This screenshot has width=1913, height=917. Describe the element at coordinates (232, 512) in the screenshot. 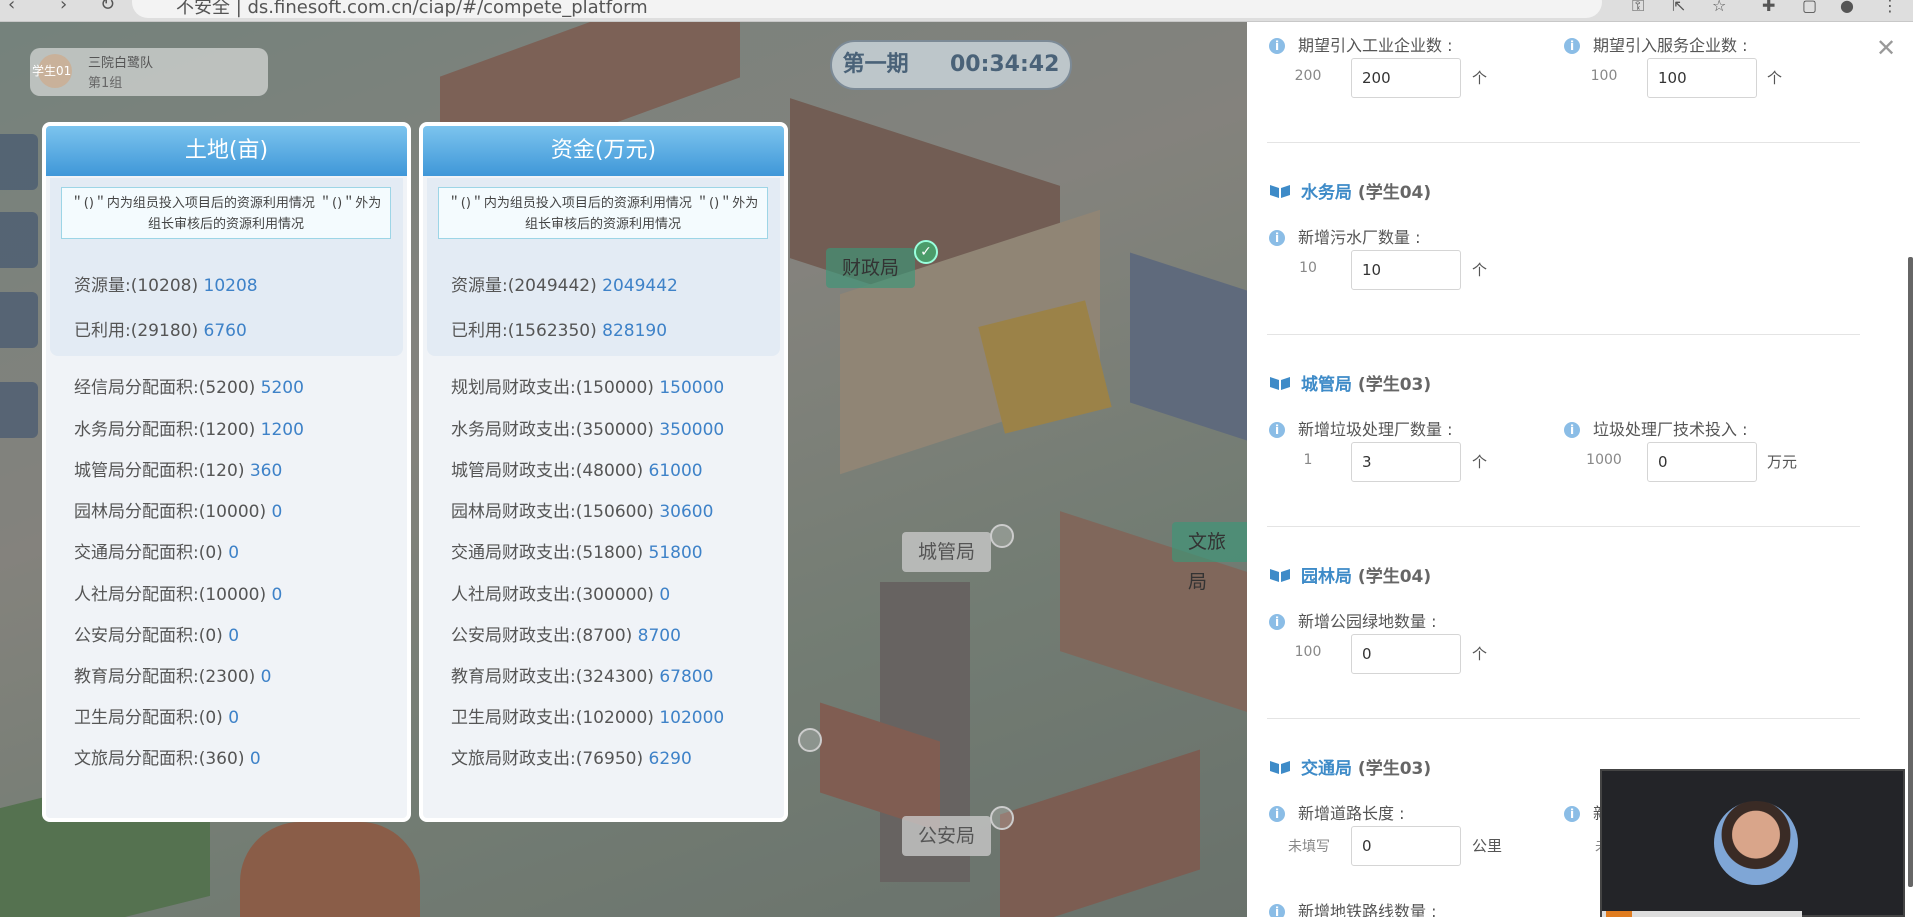

I see `row-pending: (10000)` at that location.